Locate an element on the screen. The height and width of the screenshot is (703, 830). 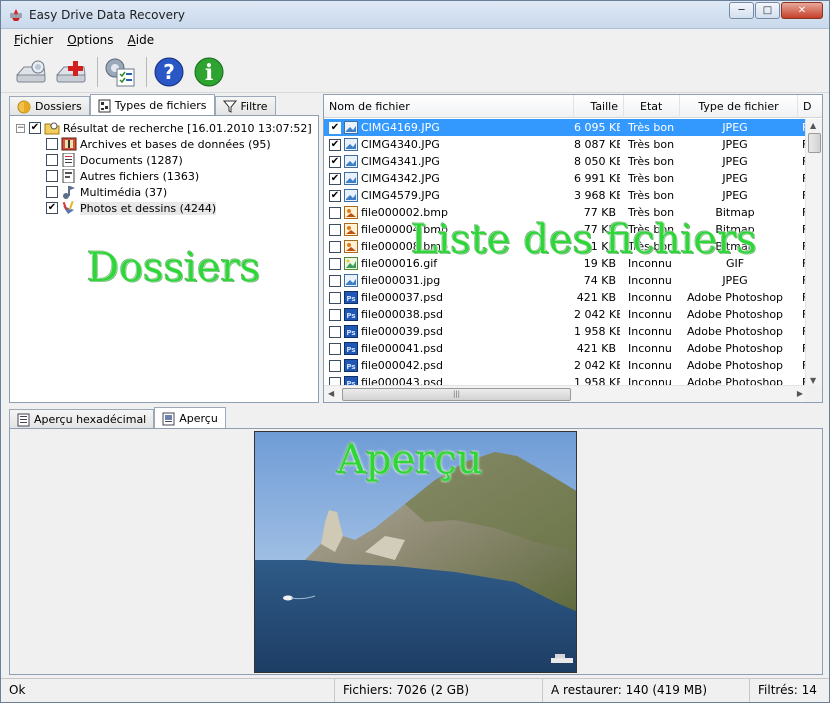
info-button: i is located at coordinates (209, 72).